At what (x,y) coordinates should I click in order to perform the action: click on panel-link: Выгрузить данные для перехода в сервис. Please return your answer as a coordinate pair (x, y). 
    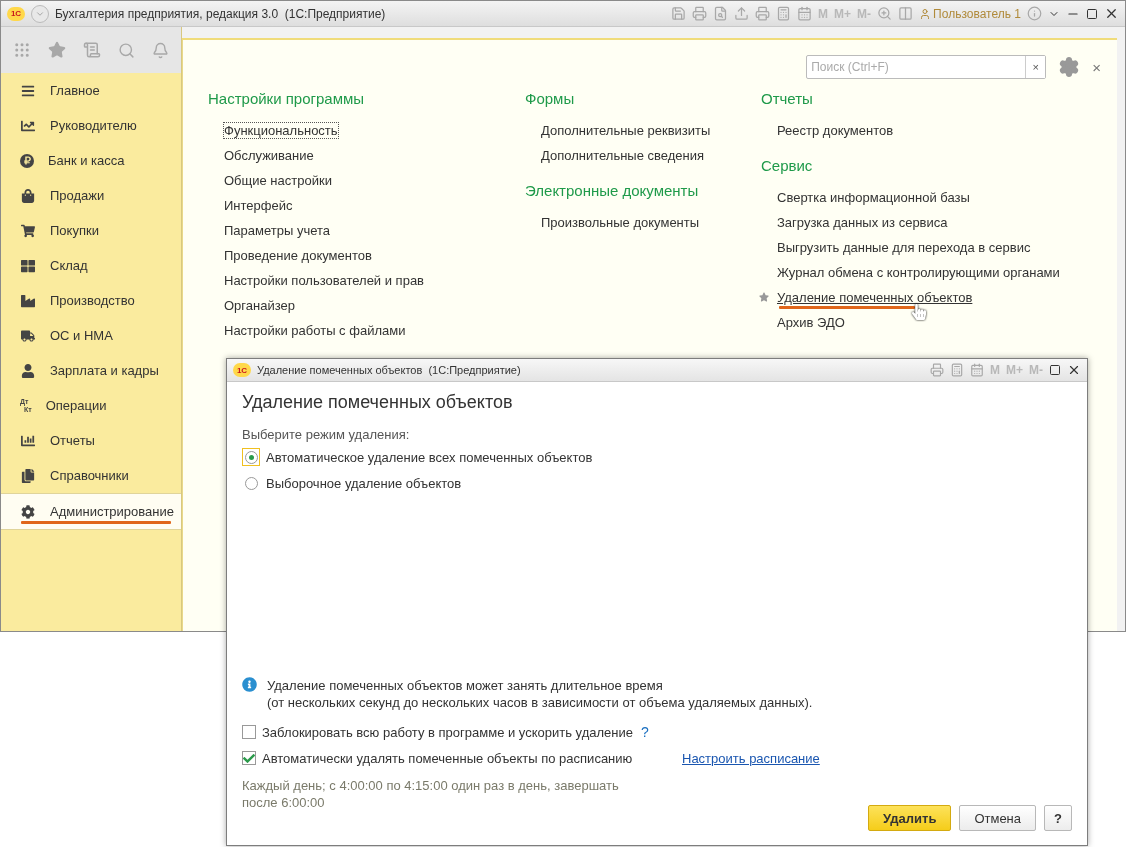
    Looking at the image, I should click on (904, 247).